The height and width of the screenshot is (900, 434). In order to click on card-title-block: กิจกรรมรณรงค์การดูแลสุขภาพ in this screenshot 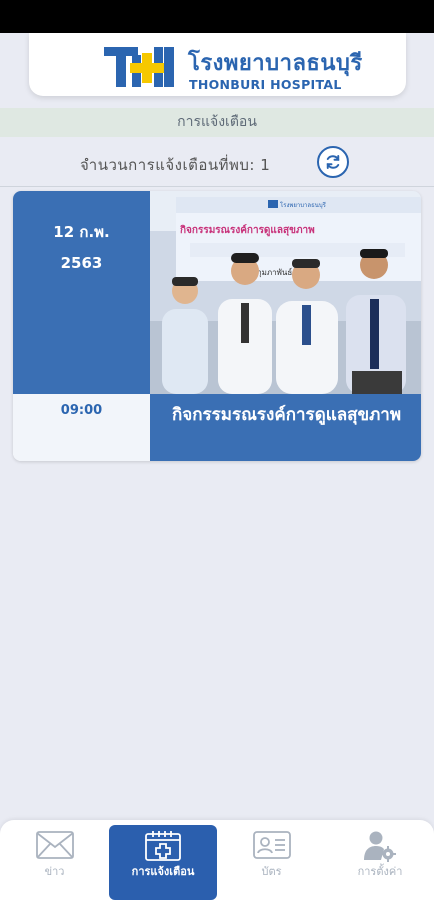, I will do `click(285, 427)`.